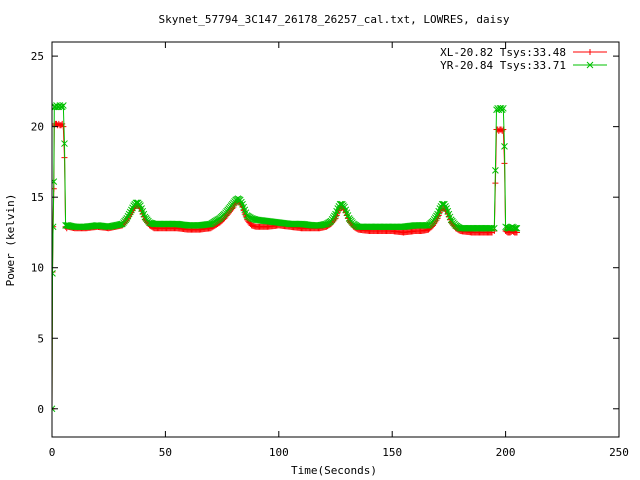 Image resolution: width=640 pixels, height=480 pixels. Describe the element at coordinates (503, 65) in the screenshot. I see `legend-label: YR-20.84 Tsys:33.71` at that location.